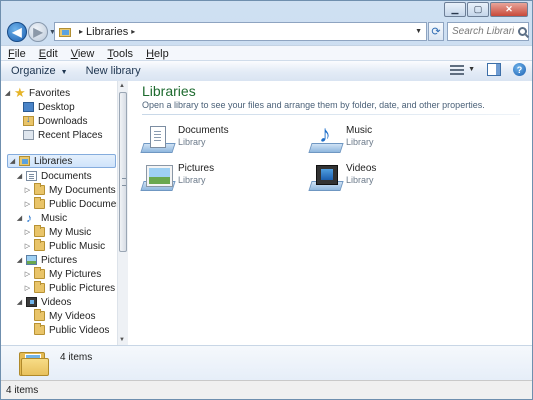 The width and height of the screenshot is (533, 400). I want to click on libraries-folder-icon, so click(34, 363).